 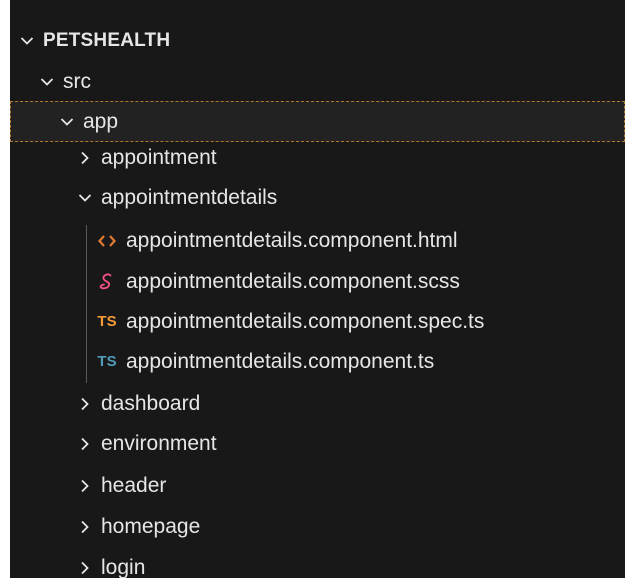 What do you see at coordinates (77, 81) in the screenshot?
I see `folder-label: src` at bounding box center [77, 81].